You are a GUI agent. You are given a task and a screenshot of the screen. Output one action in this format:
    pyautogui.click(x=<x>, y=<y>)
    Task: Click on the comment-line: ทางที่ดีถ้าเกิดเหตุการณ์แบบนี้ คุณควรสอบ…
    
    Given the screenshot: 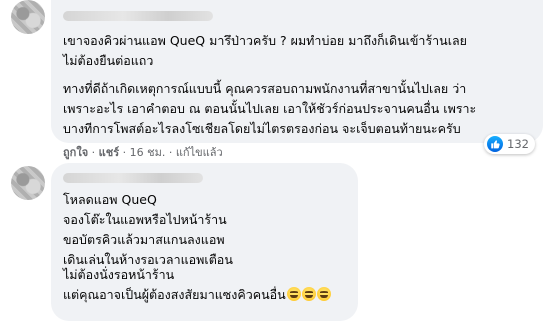 What is the action you would take?
    pyautogui.click(x=265, y=88)
    